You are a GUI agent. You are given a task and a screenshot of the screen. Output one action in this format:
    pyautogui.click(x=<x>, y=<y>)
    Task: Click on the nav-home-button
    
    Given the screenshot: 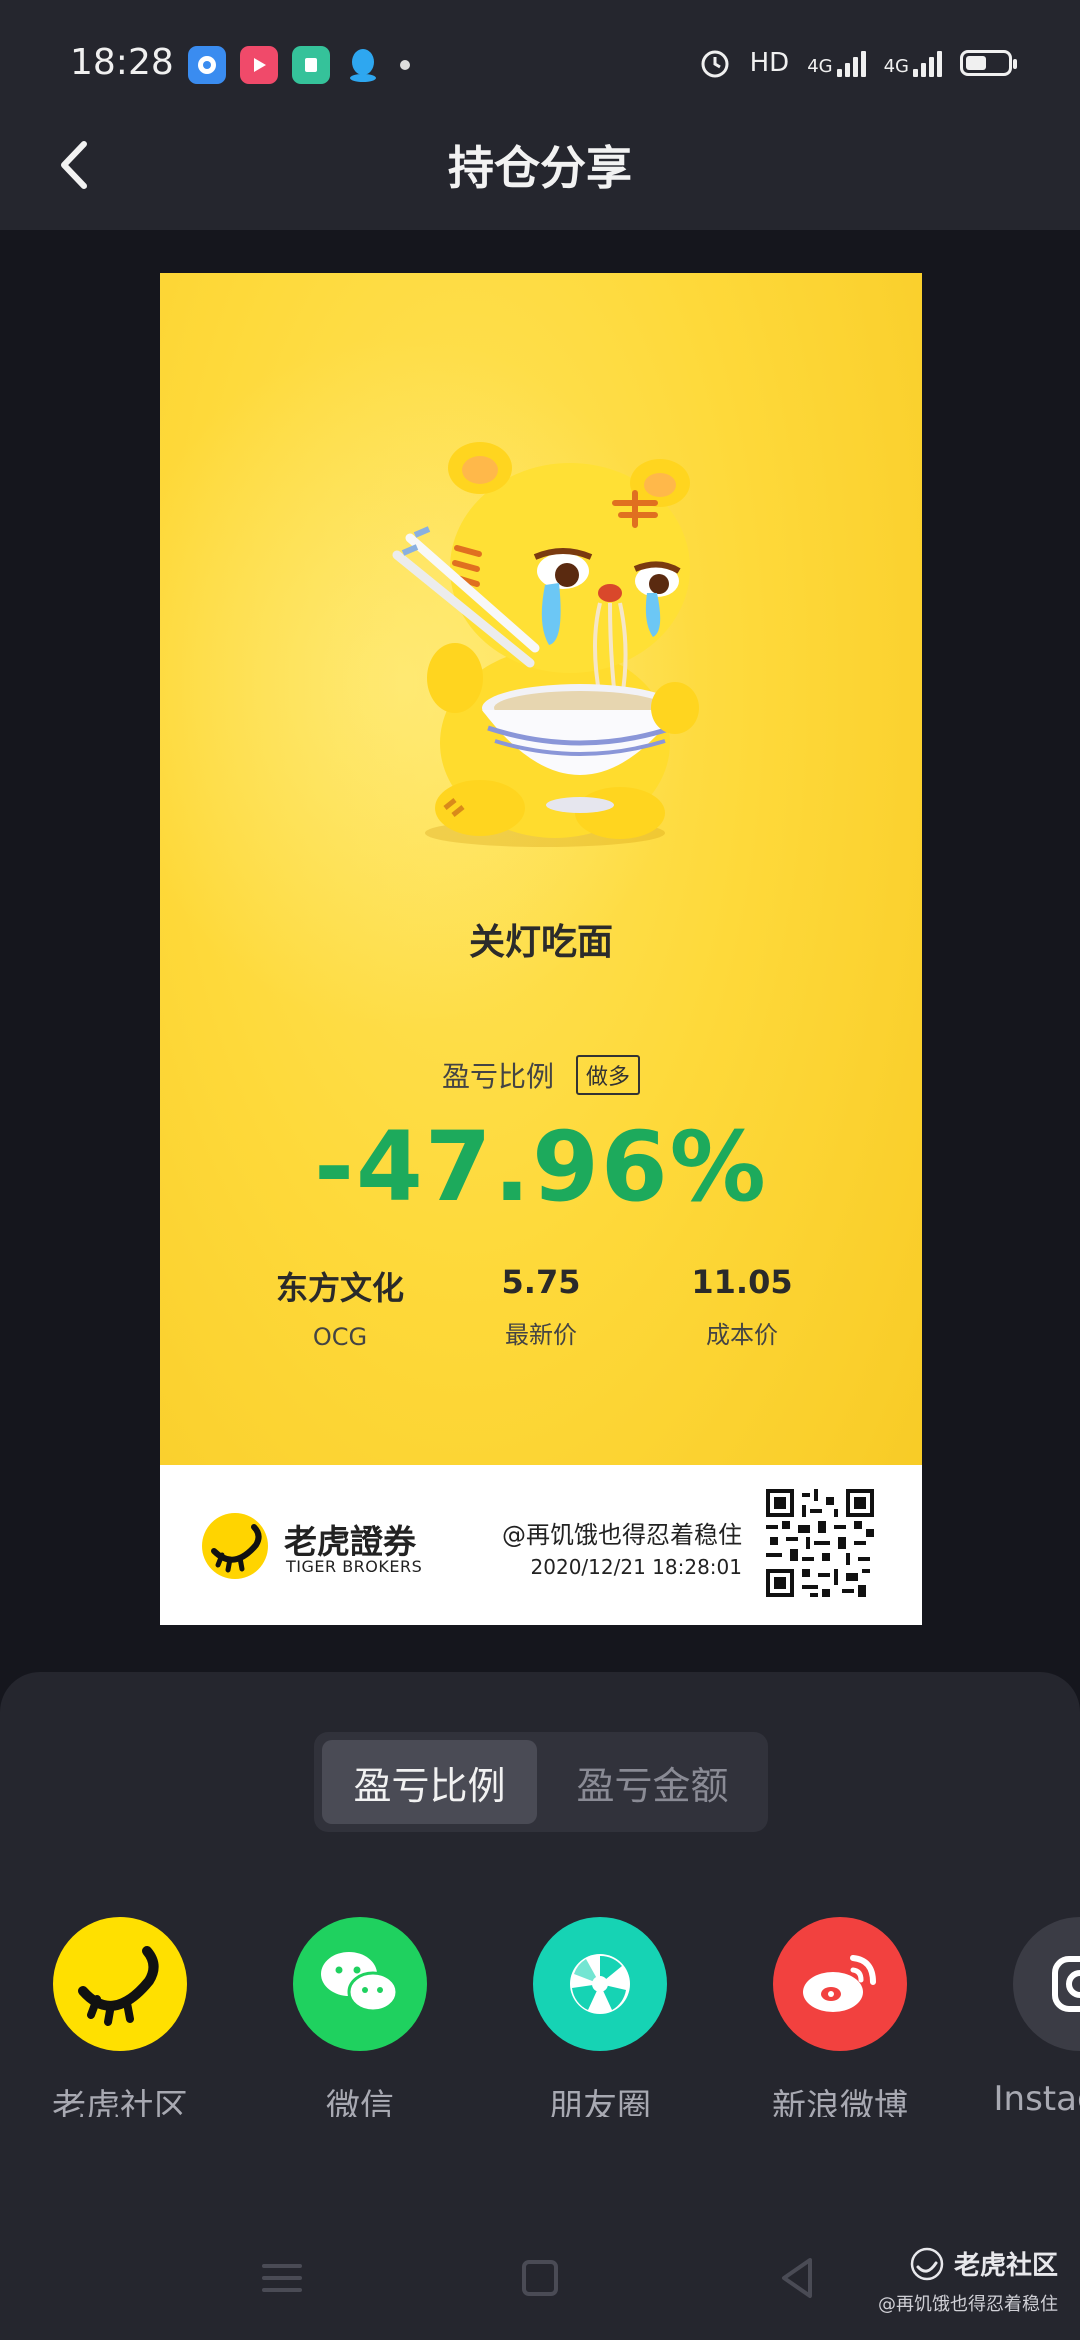 What is the action you would take?
    pyautogui.click(x=540, y=2278)
    